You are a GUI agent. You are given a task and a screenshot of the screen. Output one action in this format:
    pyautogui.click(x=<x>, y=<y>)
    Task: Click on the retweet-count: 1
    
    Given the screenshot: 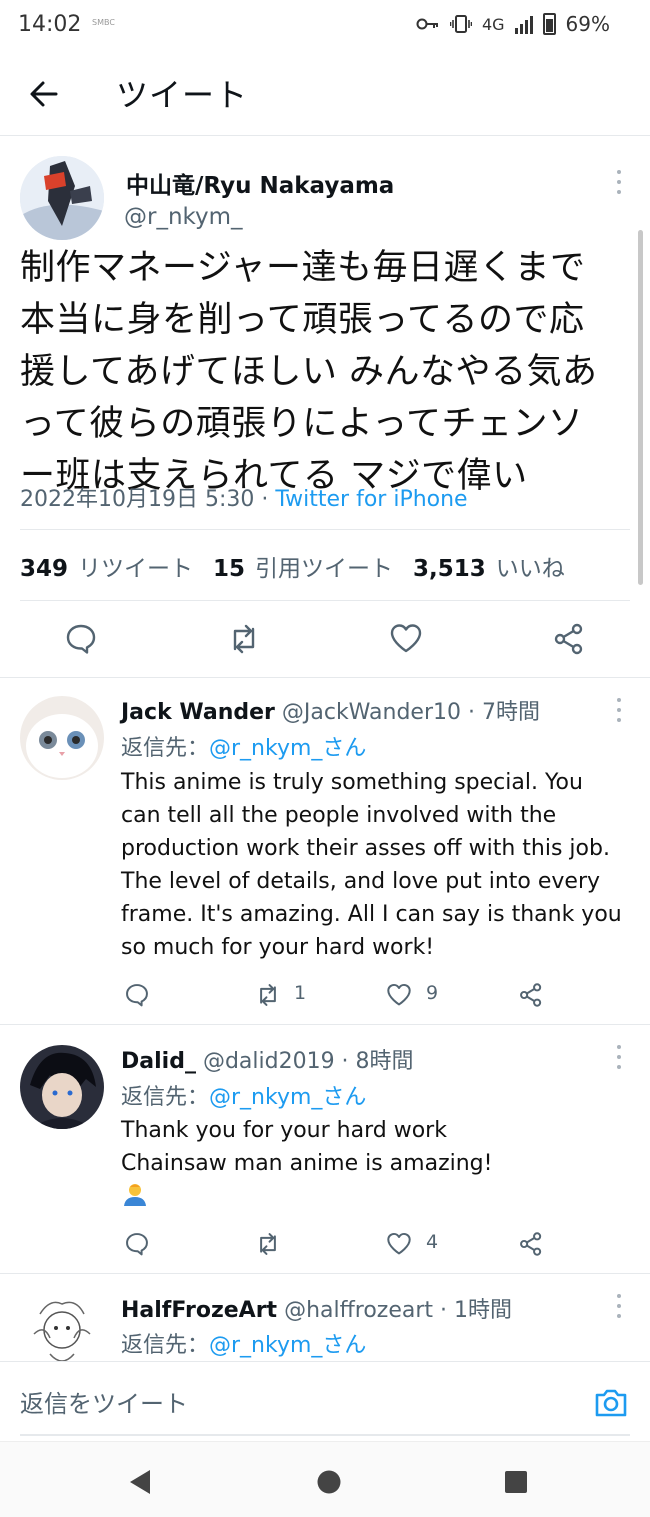 What is the action you would take?
    pyautogui.click(x=300, y=993)
    